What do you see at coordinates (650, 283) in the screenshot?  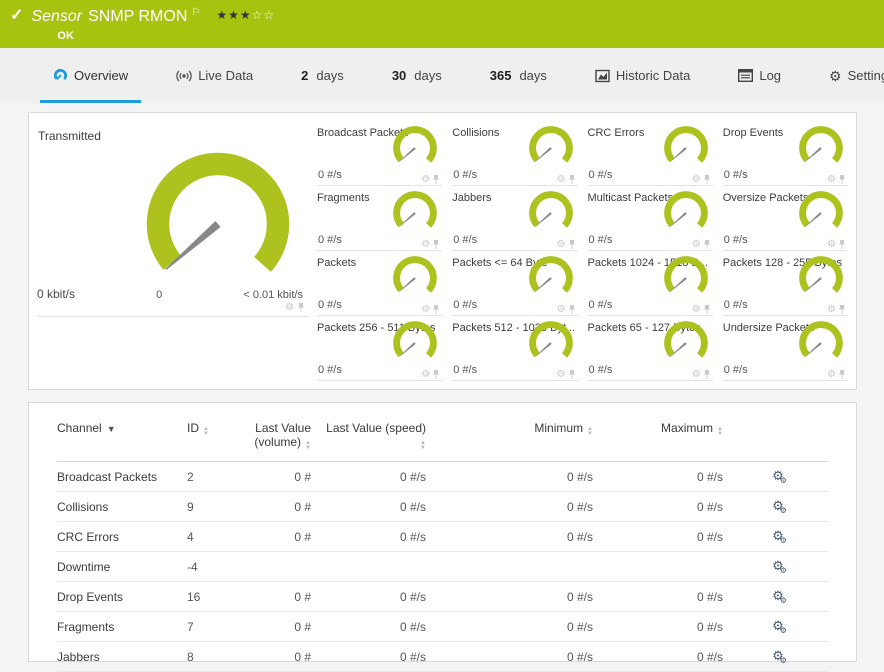 I see `mini-gauge-cell: Packets 1024 - 1518 B... 0 #/s ⚙` at bounding box center [650, 283].